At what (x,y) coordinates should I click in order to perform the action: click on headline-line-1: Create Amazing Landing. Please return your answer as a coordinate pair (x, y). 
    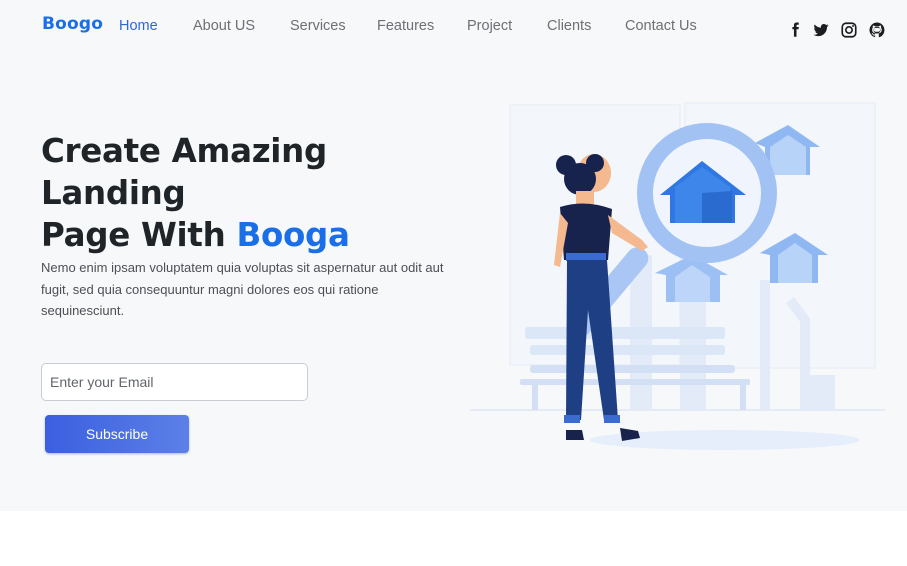
    Looking at the image, I should click on (184, 172).